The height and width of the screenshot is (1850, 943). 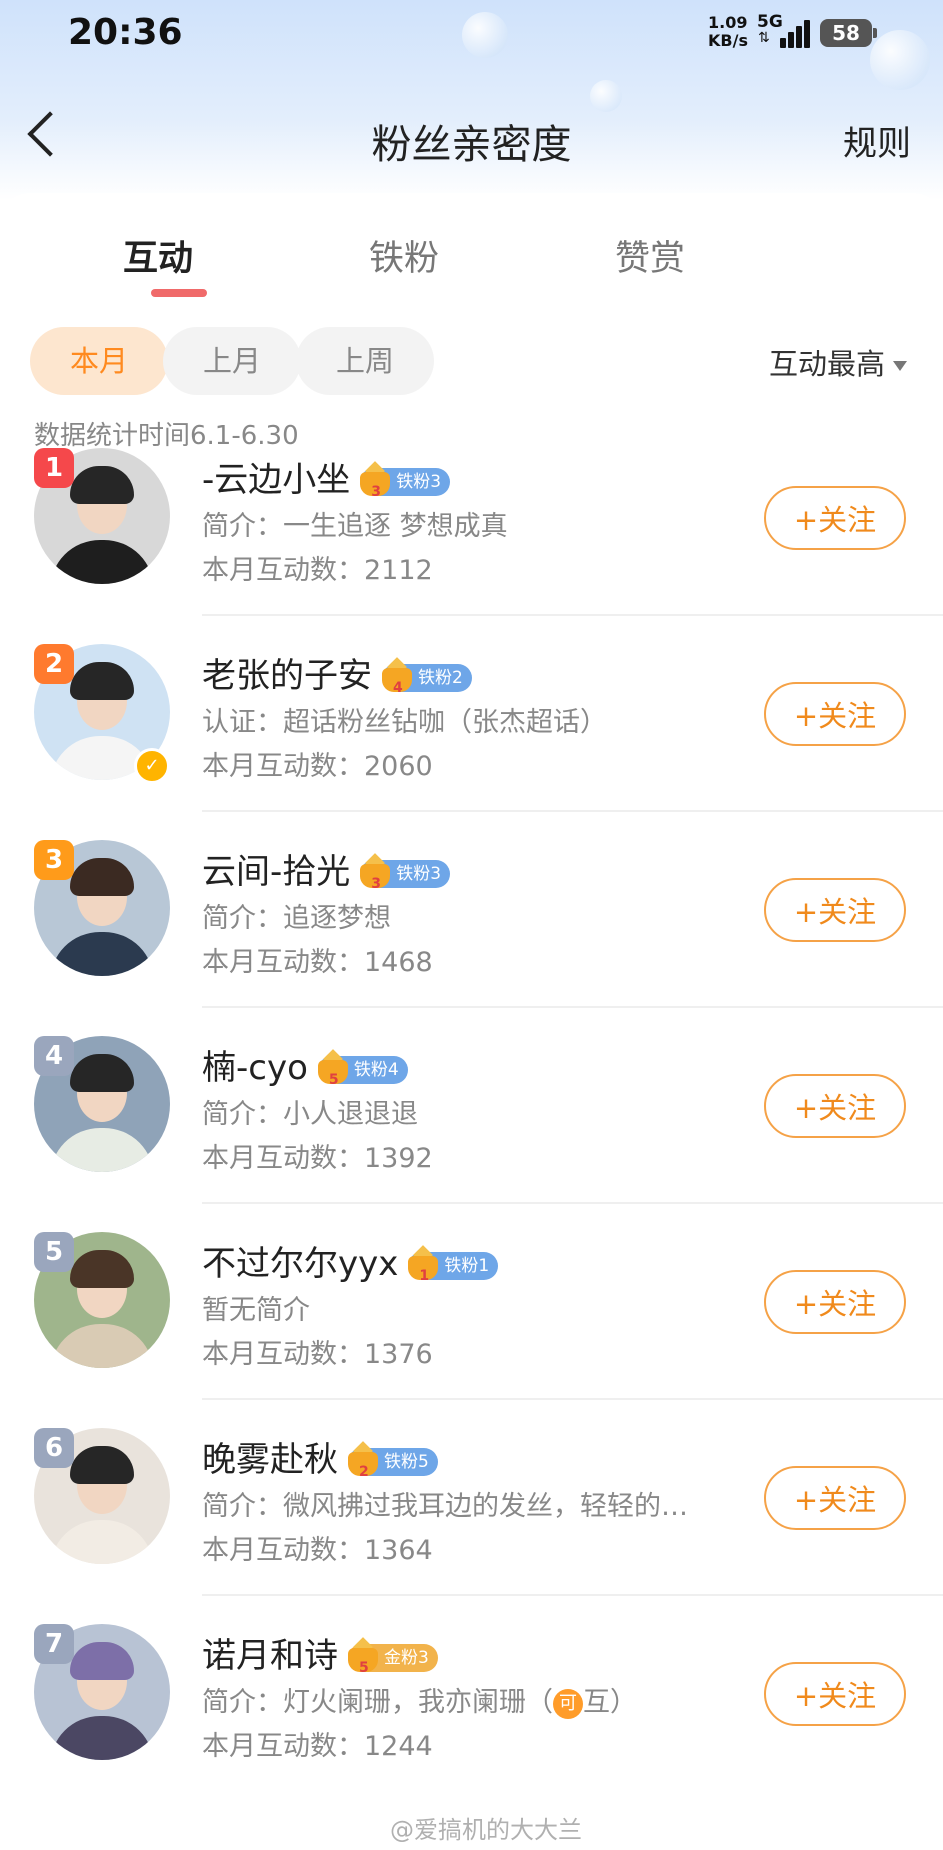 I want to click on fan-name: -云边小坐 3 铁粉3, so click(x=326, y=476).